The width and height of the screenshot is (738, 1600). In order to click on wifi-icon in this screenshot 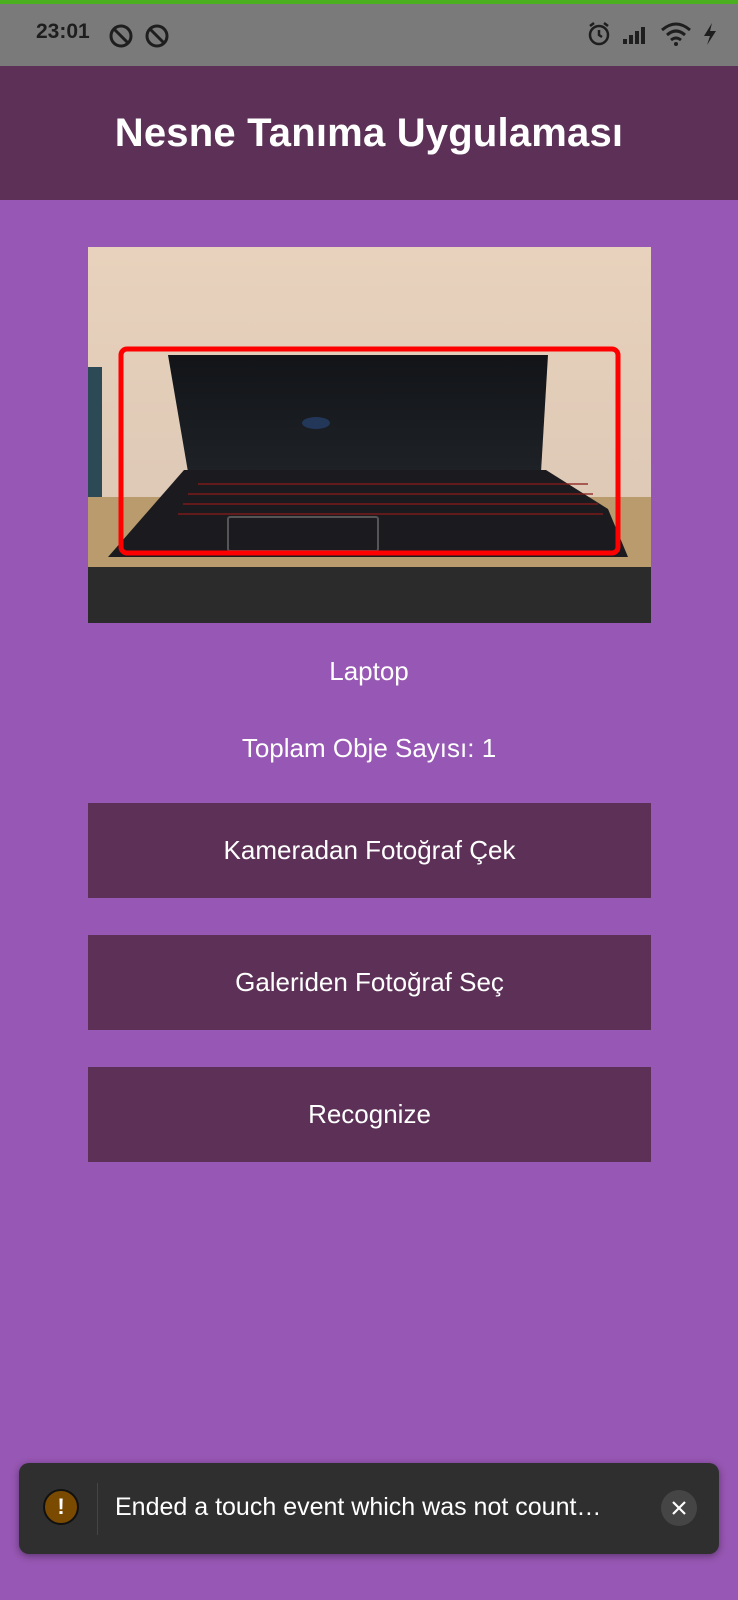, I will do `click(676, 36)`.